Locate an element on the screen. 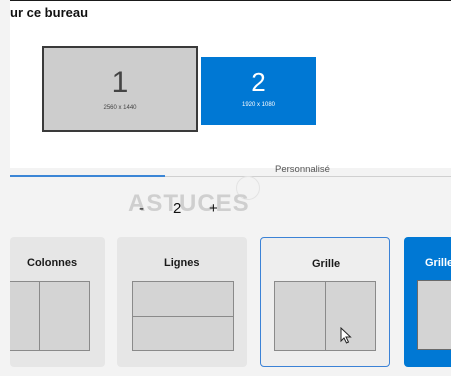 The image size is (451, 376). layout-preview-rows is located at coordinates (183, 316).